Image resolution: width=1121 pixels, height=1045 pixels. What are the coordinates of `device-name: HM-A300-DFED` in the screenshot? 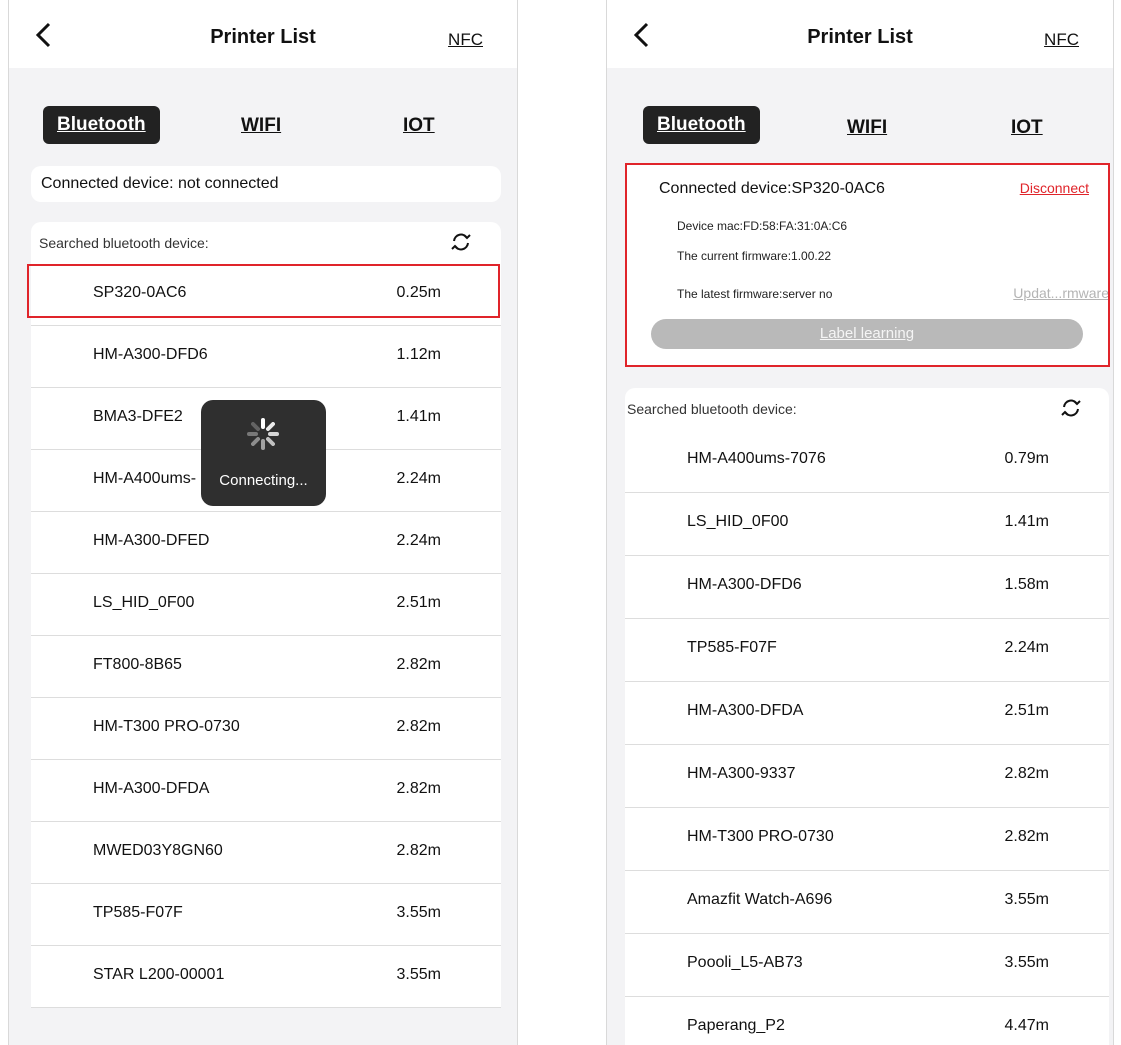 It's located at (151, 540).